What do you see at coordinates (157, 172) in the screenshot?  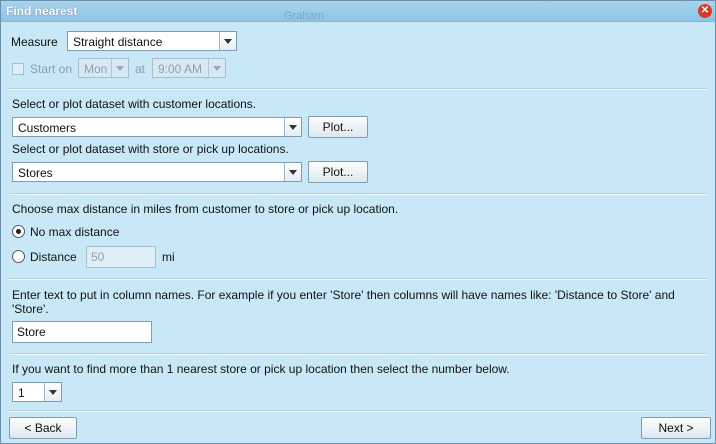 I see `stores-dataset-select: Stores` at bounding box center [157, 172].